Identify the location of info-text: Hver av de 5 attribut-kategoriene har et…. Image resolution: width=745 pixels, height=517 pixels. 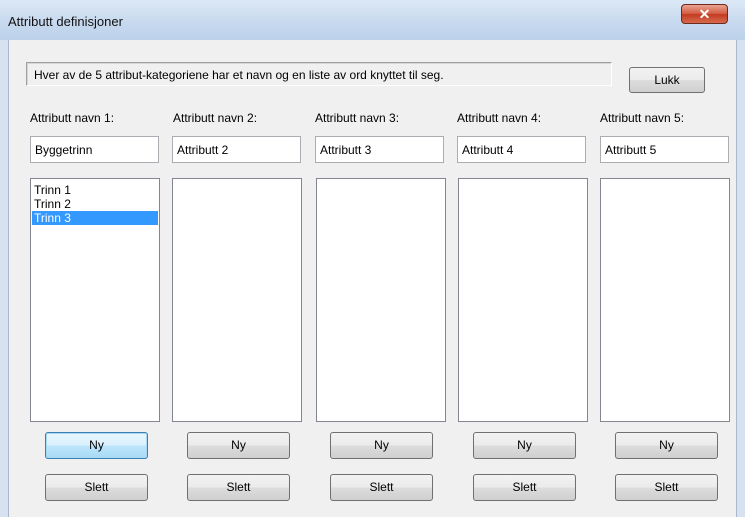
(239, 75).